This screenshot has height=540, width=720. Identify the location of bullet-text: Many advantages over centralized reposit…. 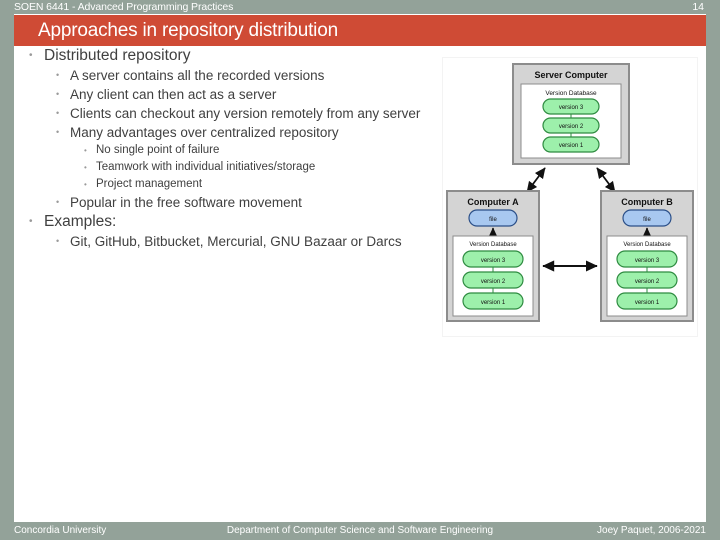
(204, 132).